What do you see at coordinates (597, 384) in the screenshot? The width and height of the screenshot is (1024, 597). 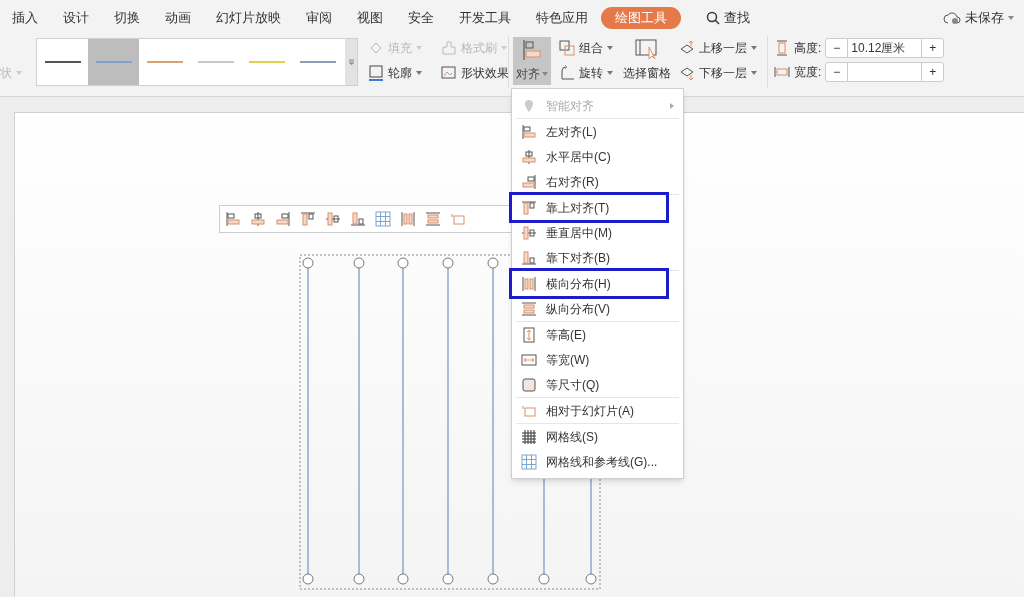 I see `menu-item: 等尺寸(Q)` at bounding box center [597, 384].